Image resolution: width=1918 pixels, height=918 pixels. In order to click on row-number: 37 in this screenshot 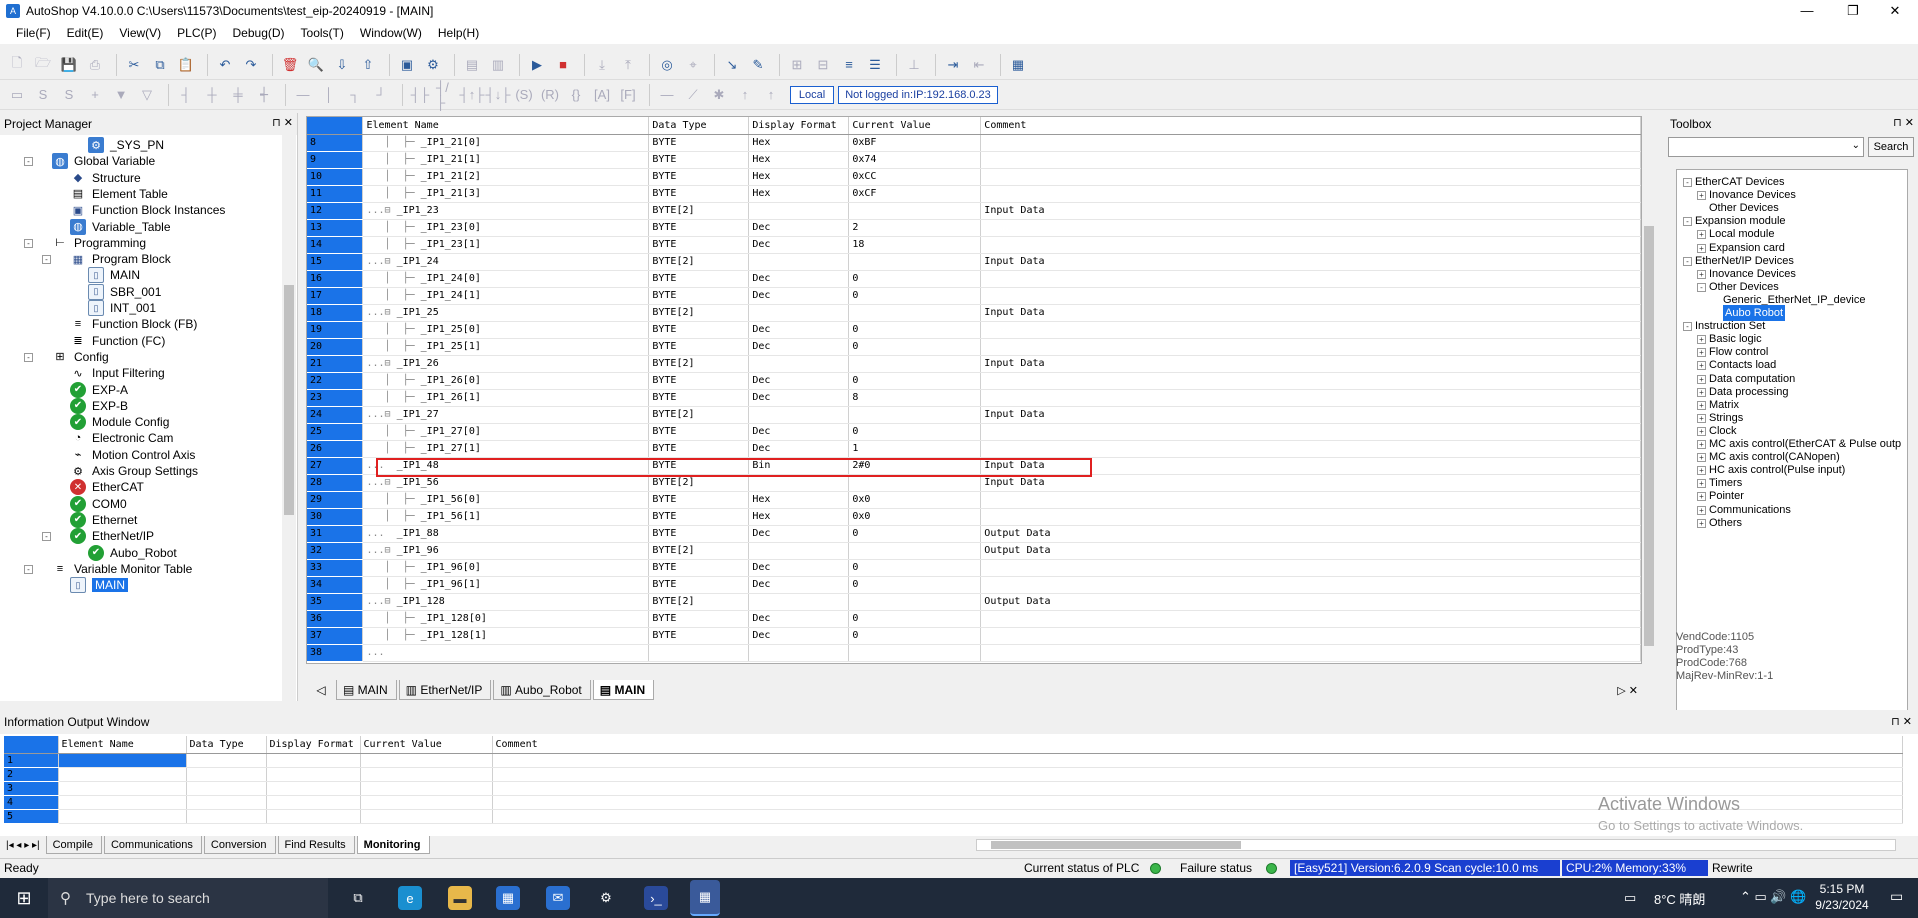, I will do `click(335, 636)`.